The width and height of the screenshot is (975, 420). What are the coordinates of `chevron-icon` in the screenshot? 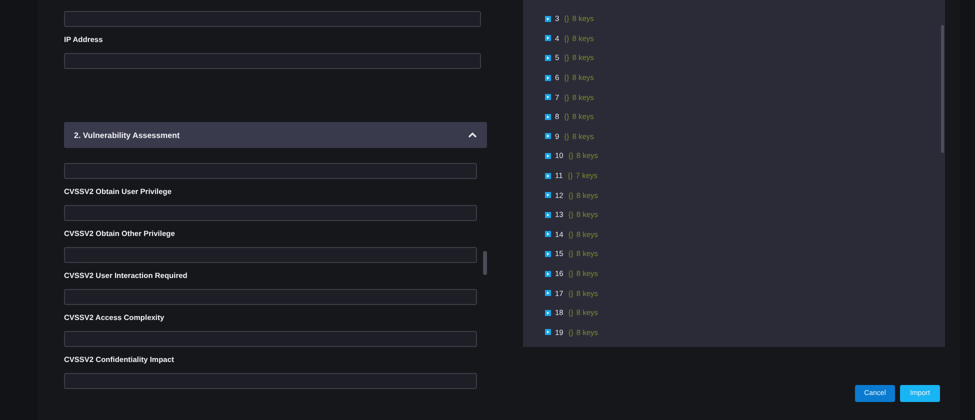 It's located at (472, 135).